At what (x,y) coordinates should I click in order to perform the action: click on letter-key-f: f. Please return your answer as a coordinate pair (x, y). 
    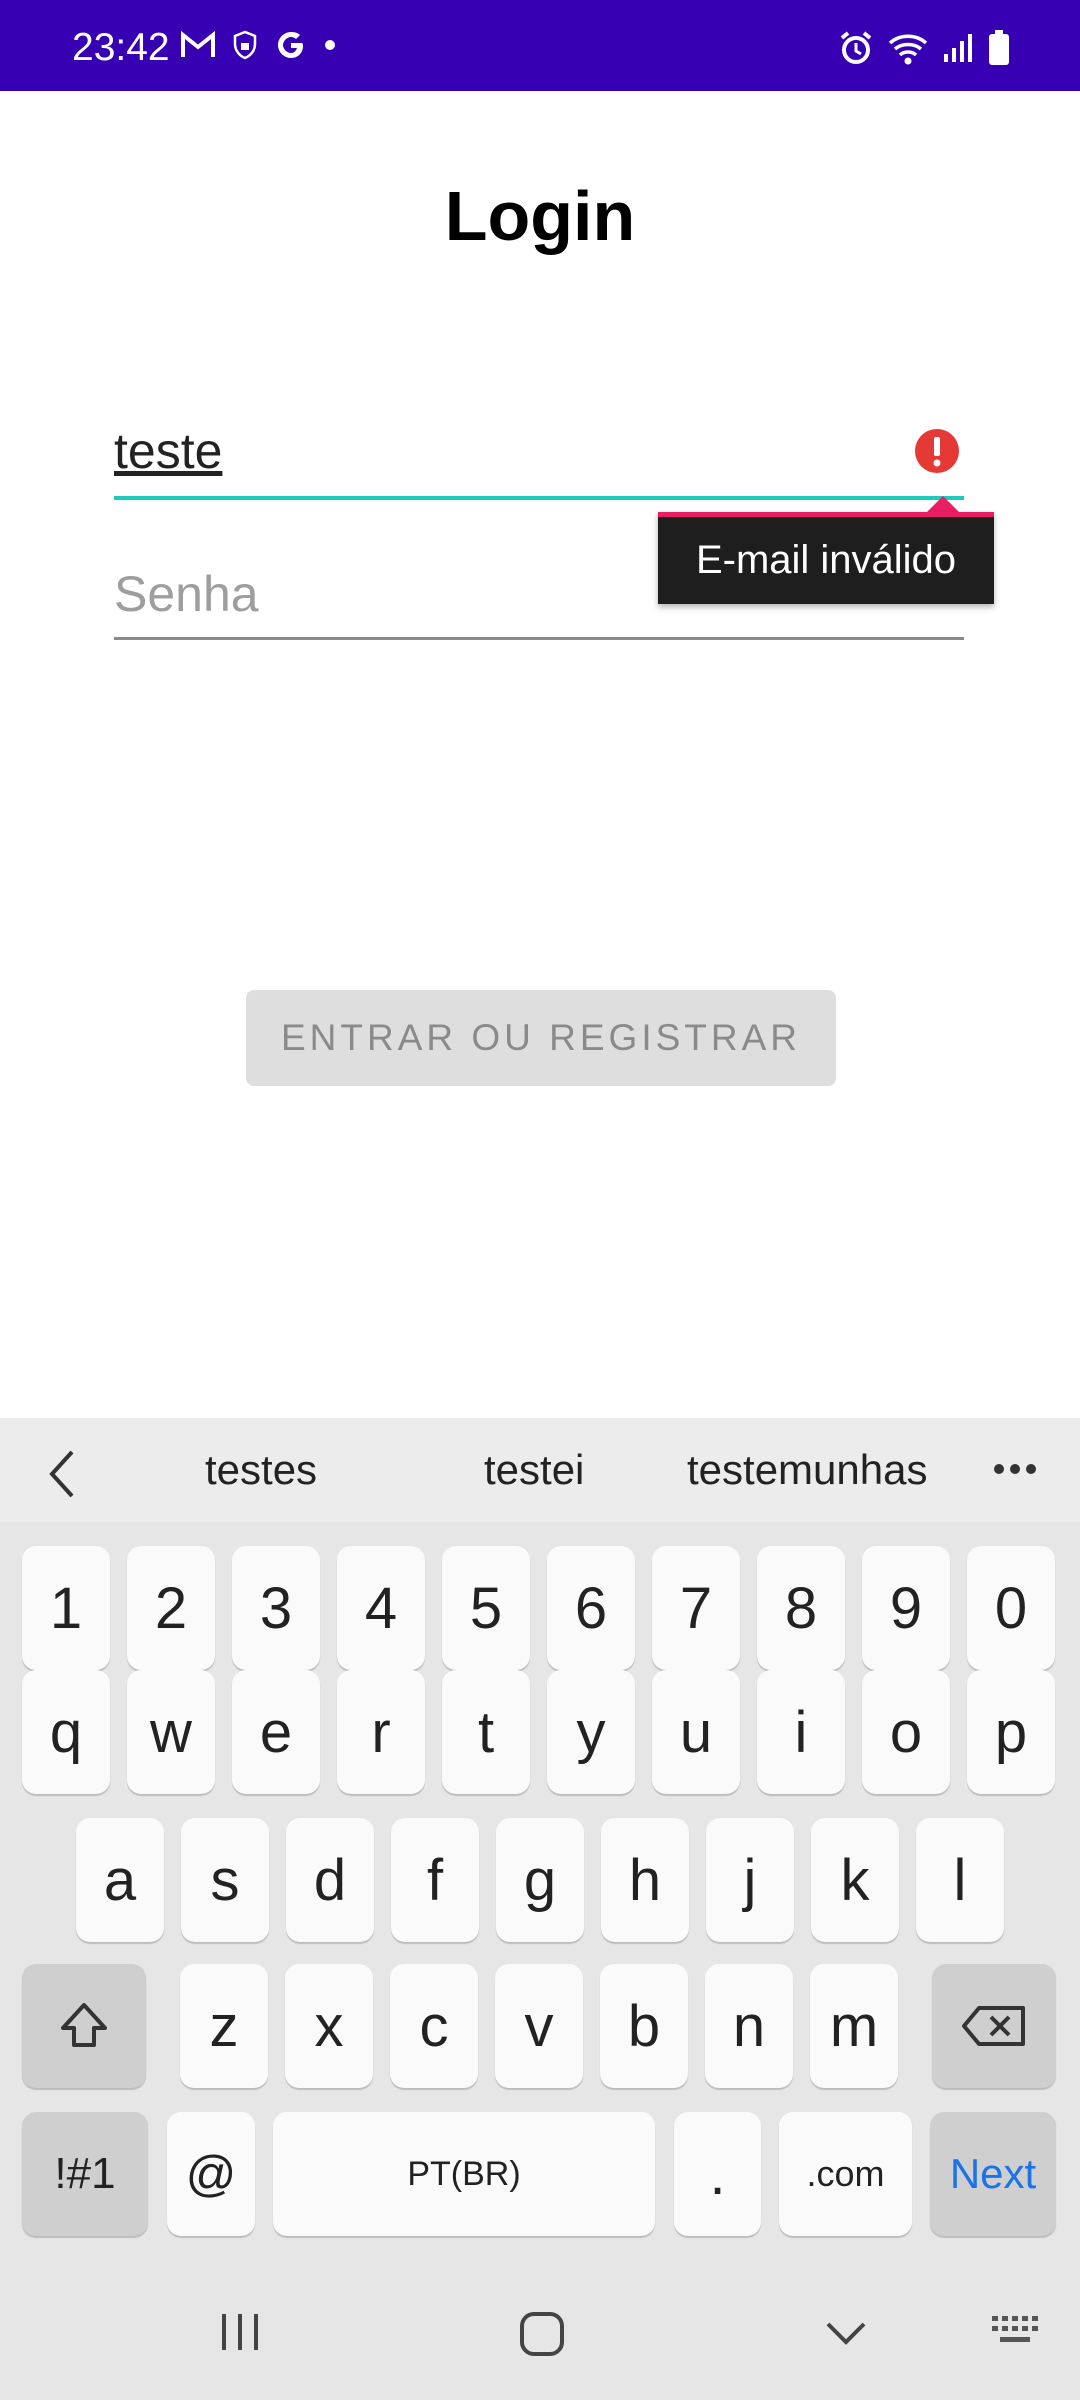
    Looking at the image, I should click on (435, 1880).